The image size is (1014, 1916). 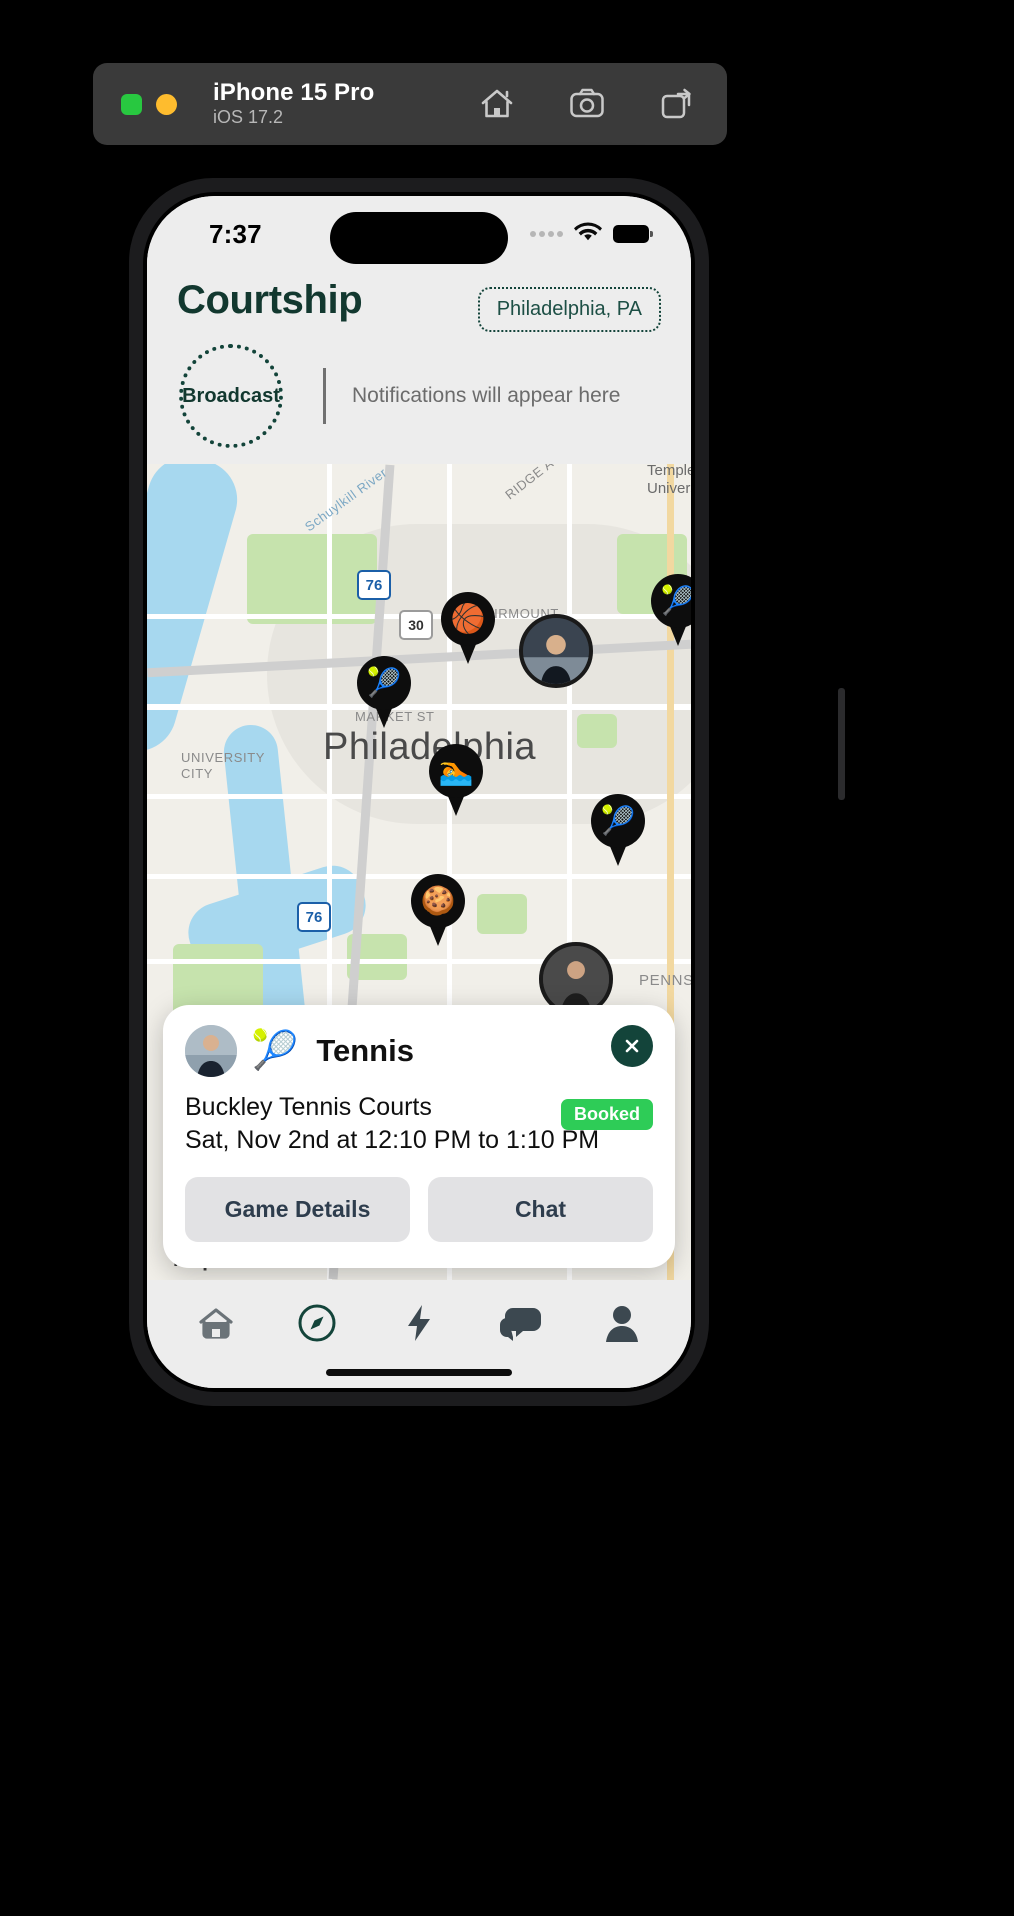 What do you see at coordinates (270, 300) in the screenshot?
I see `page-title: Courtship` at bounding box center [270, 300].